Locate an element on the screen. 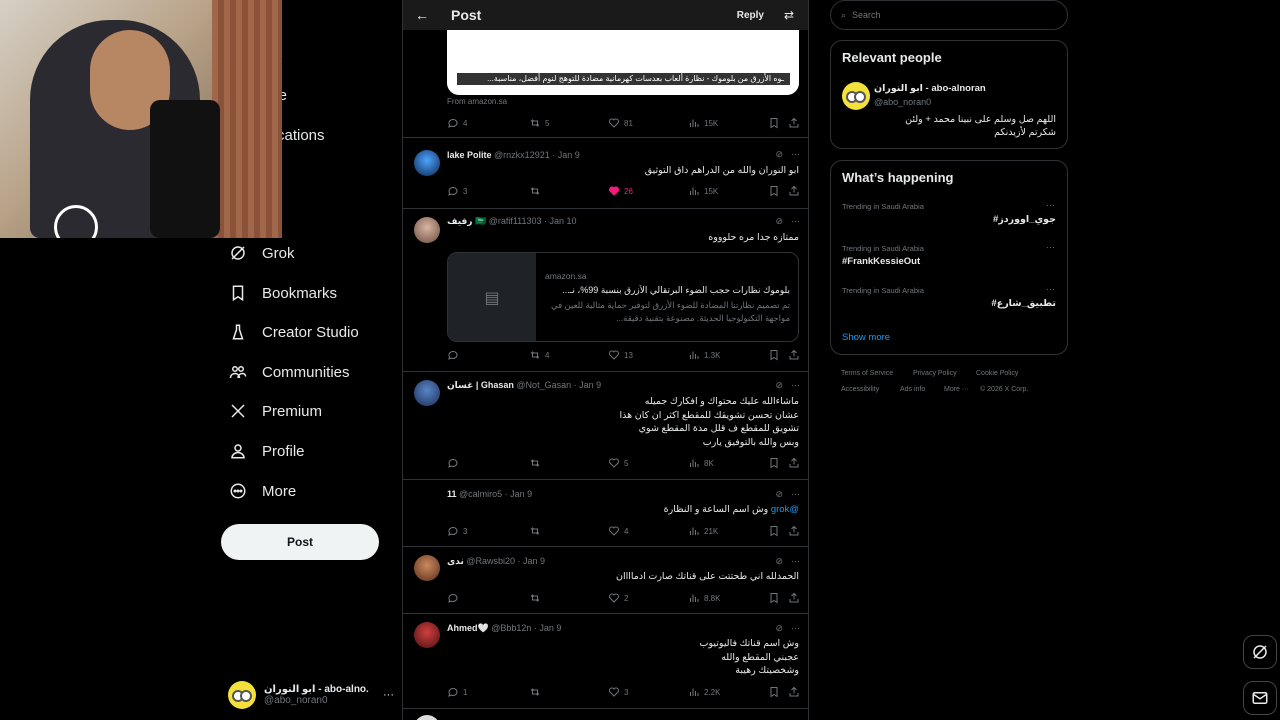 Image resolution: width=1280 pixels, height=720 pixels. footer-terms: Terms of Service is located at coordinates (867, 373).